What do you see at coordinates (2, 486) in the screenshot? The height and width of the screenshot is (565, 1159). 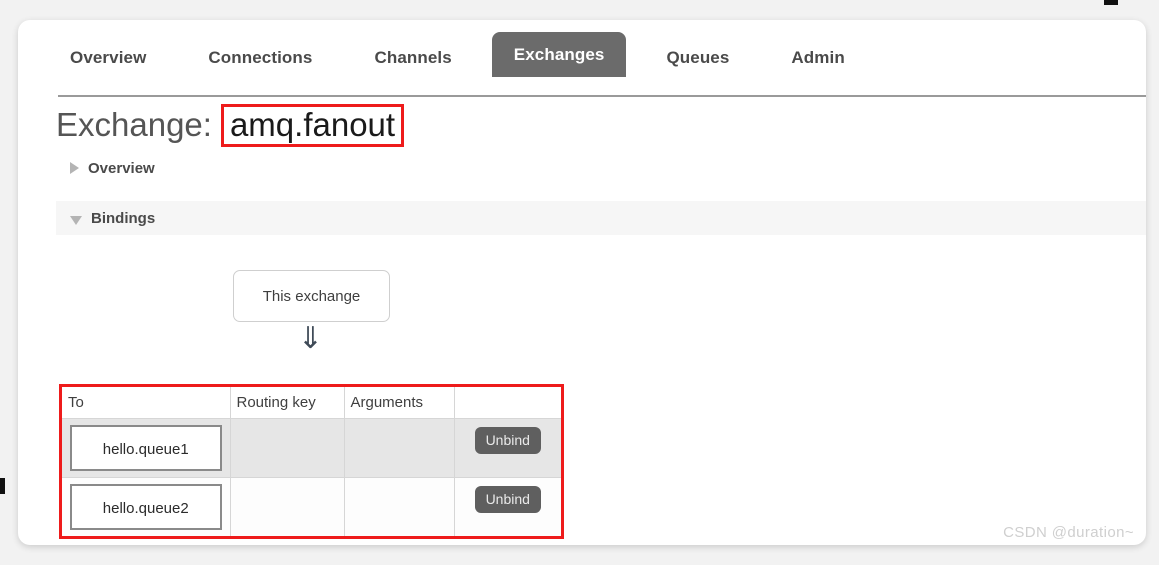 I see `window-edge-mark-left` at bounding box center [2, 486].